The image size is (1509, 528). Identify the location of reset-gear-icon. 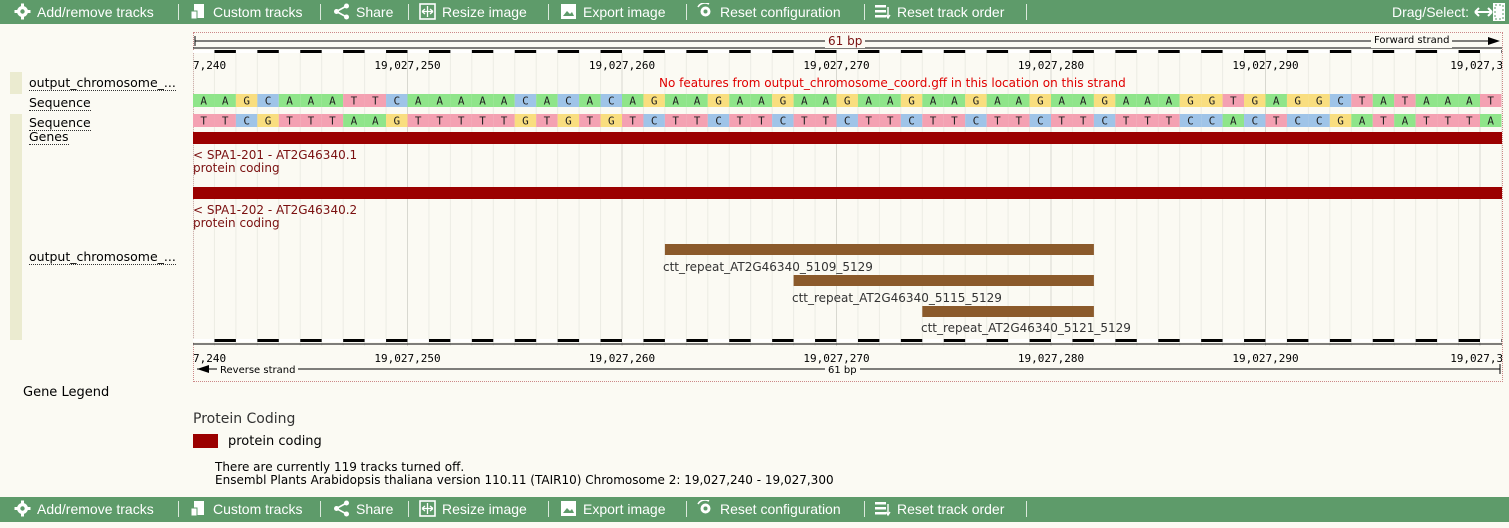
(705, 508).